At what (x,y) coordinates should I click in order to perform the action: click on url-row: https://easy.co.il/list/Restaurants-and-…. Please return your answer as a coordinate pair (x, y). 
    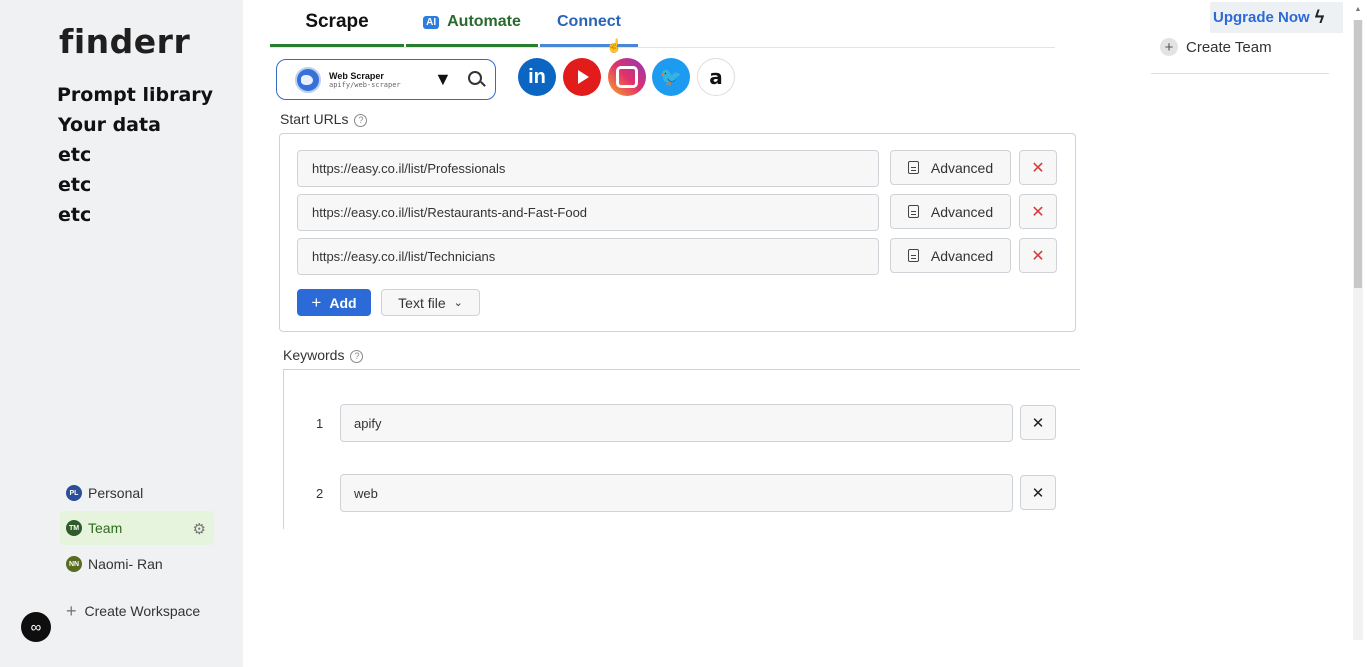
    Looking at the image, I should click on (677, 212).